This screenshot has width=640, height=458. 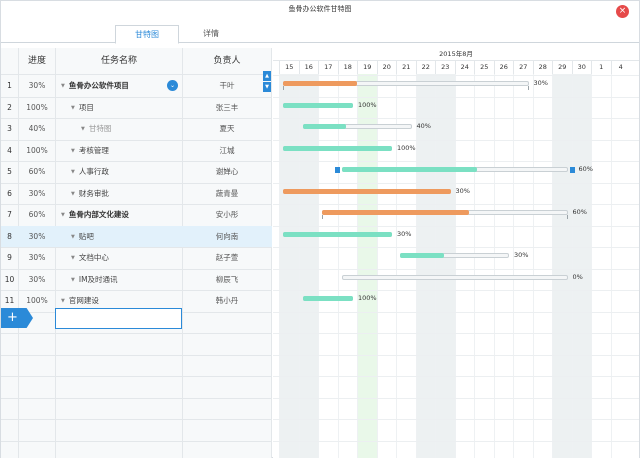 I want to click on row-owner: 夏天, so click(x=227, y=128).